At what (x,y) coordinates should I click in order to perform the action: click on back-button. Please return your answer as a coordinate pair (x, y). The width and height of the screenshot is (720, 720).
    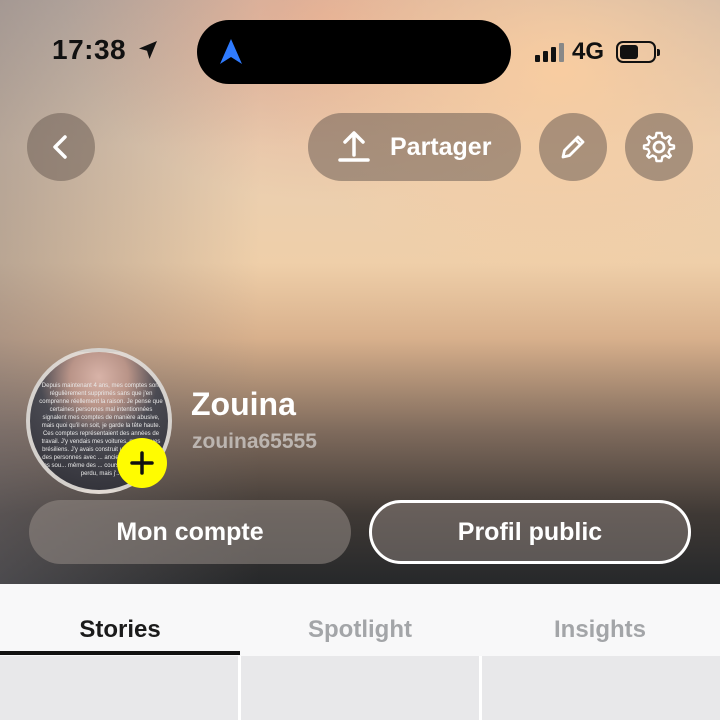
    Looking at the image, I should click on (61, 147).